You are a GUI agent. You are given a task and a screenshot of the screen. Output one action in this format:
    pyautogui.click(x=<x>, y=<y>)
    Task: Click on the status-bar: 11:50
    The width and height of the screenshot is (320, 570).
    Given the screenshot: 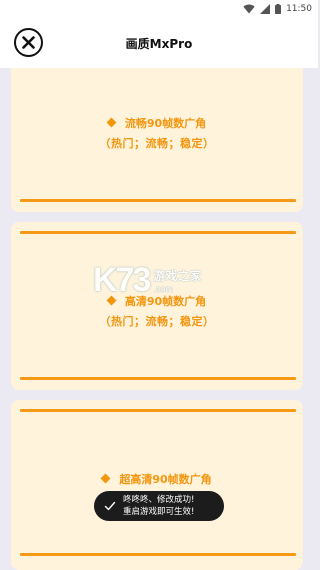 What is the action you would take?
    pyautogui.click(x=159, y=9)
    